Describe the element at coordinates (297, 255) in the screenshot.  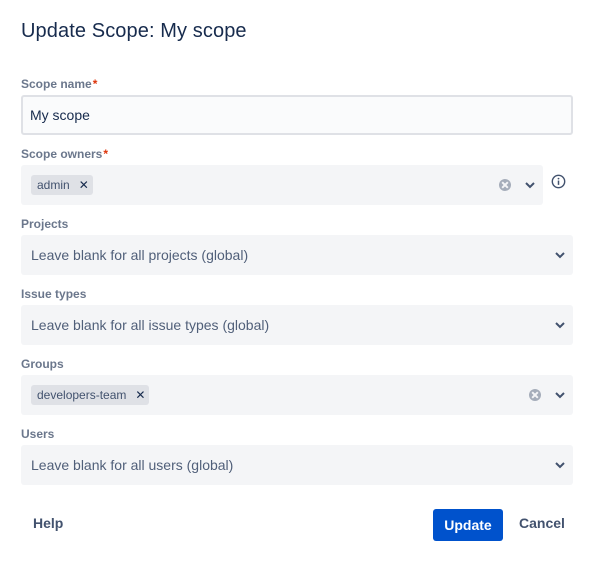
I see `projects-select: Leave blank for all projects (global)` at that location.